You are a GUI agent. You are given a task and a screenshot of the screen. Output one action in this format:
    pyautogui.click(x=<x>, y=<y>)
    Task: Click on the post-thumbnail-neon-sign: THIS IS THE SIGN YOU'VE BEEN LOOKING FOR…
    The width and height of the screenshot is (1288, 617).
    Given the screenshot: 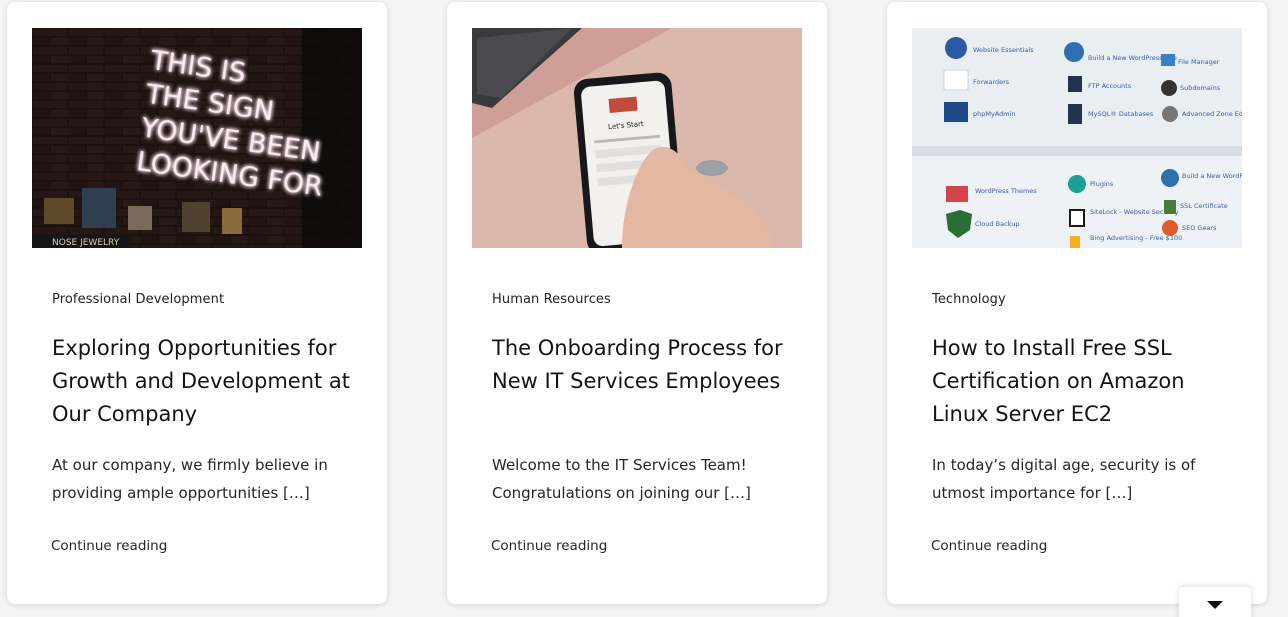 What is the action you would take?
    pyautogui.click(x=197, y=138)
    